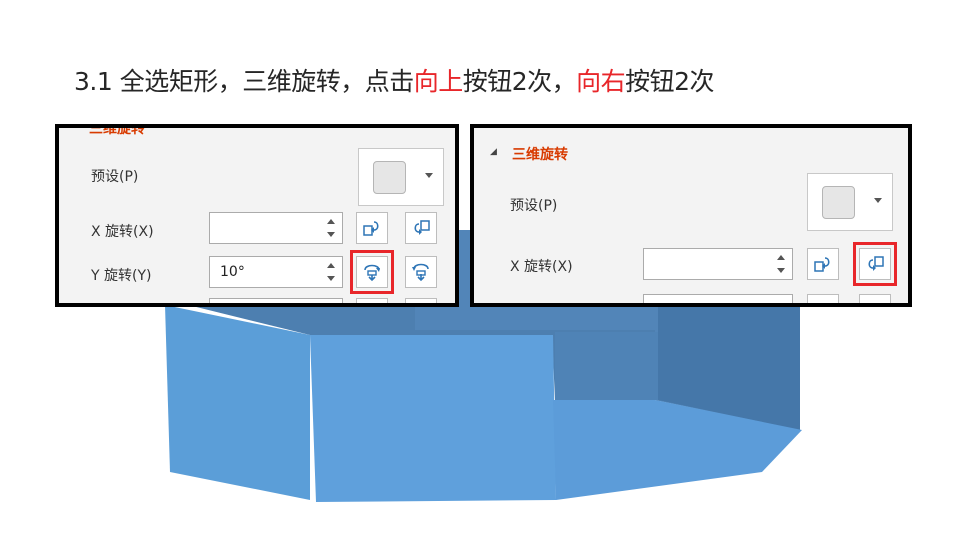  What do you see at coordinates (601, 81) in the screenshot?
I see `title-highlight-right: 向右` at bounding box center [601, 81].